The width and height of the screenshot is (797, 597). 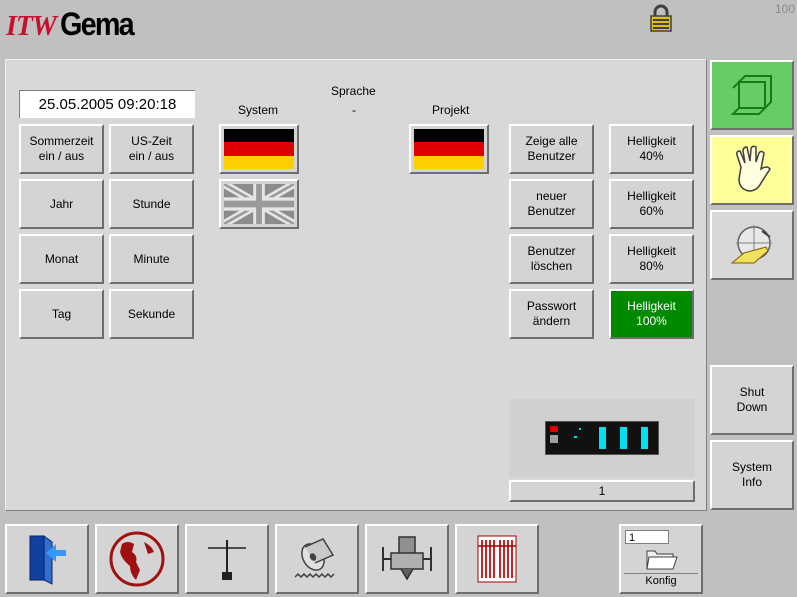 I want to click on filter-button, so click(x=497, y=559).